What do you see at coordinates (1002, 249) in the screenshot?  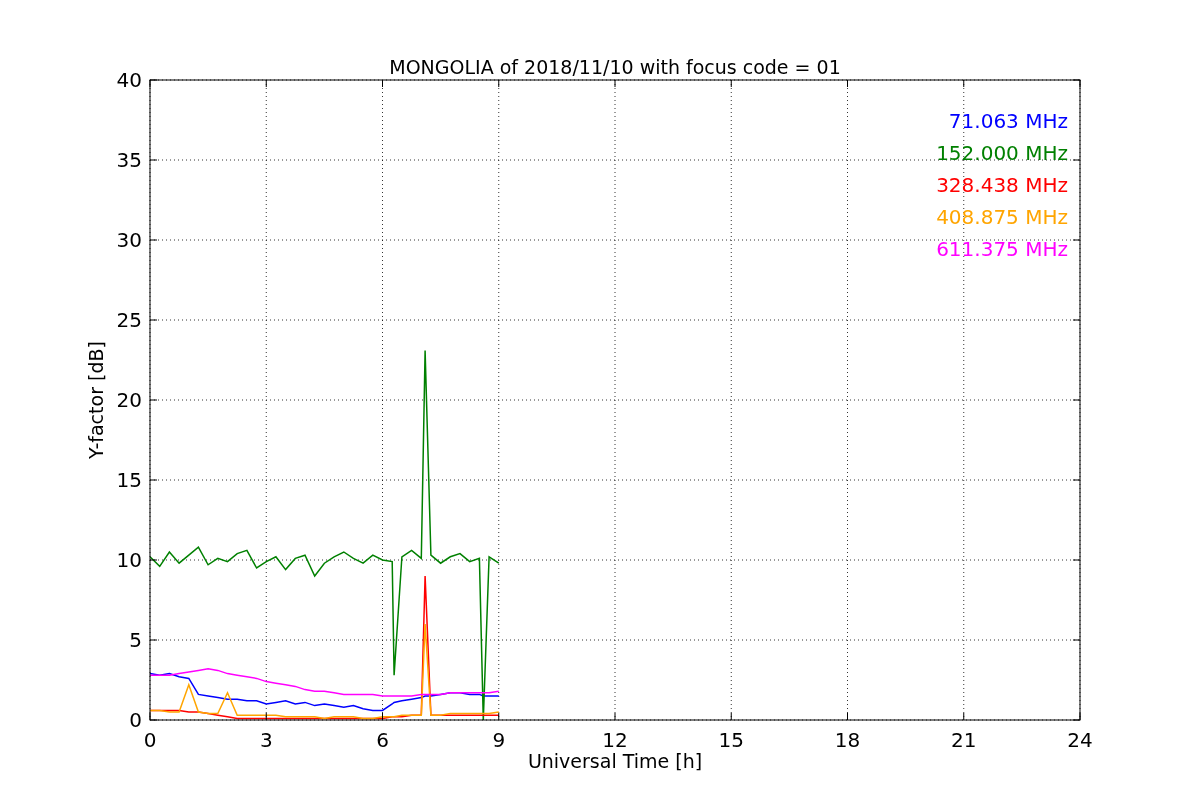 I see `legend-label: 611.375 MHz` at bounding box center [1002, 249].